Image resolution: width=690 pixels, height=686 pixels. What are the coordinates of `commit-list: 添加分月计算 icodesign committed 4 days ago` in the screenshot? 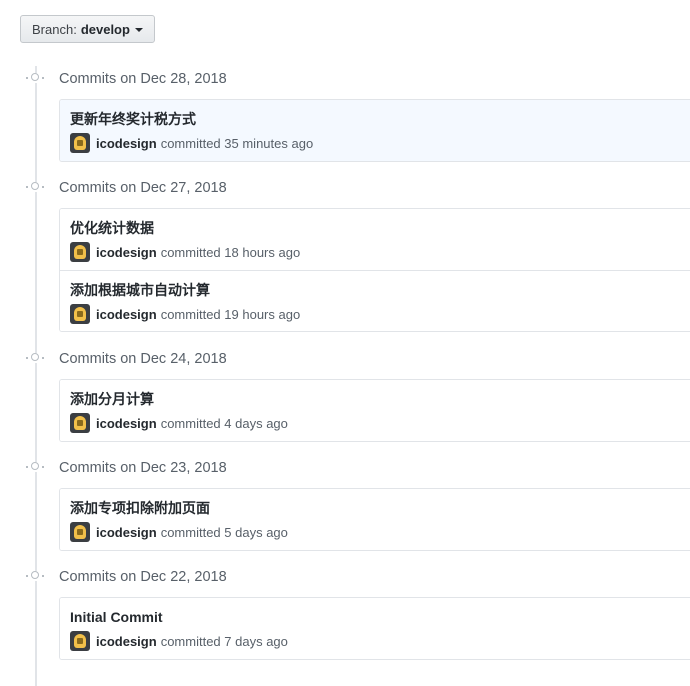 It's located at (374, 410).